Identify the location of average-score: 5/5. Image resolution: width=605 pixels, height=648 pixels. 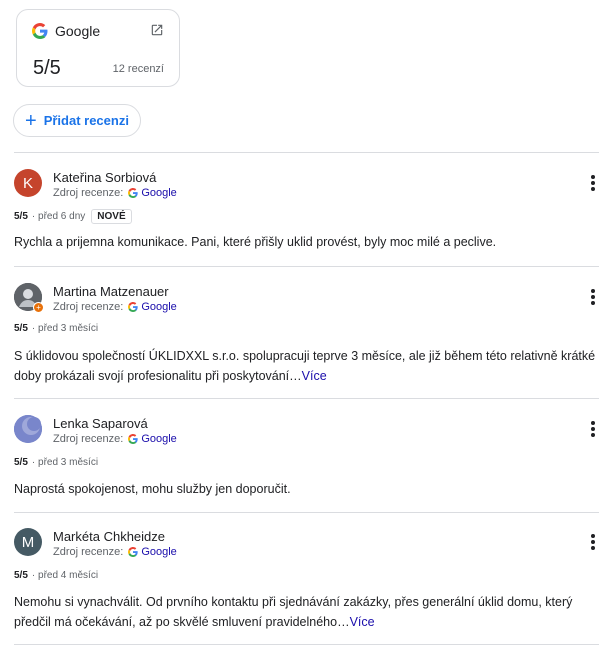
(47, 68).